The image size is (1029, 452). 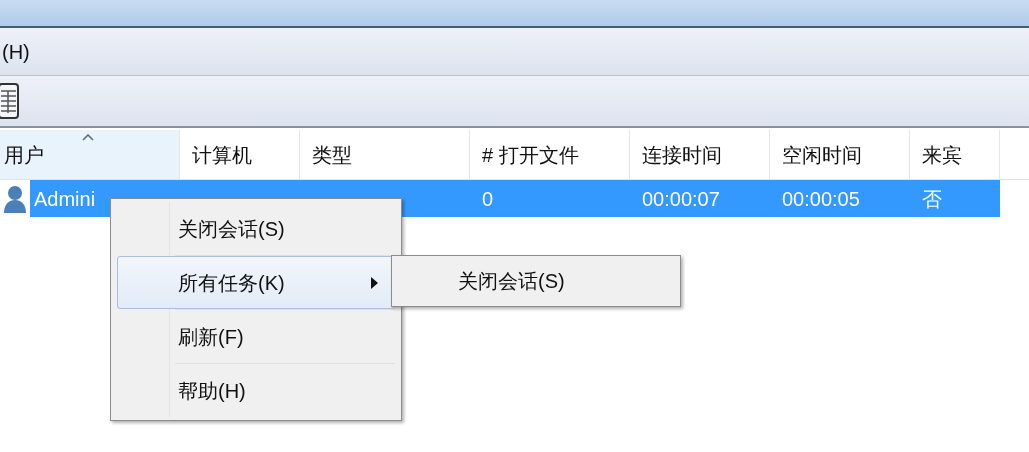 I want to click on user-icon, so click(x=15, y=198).